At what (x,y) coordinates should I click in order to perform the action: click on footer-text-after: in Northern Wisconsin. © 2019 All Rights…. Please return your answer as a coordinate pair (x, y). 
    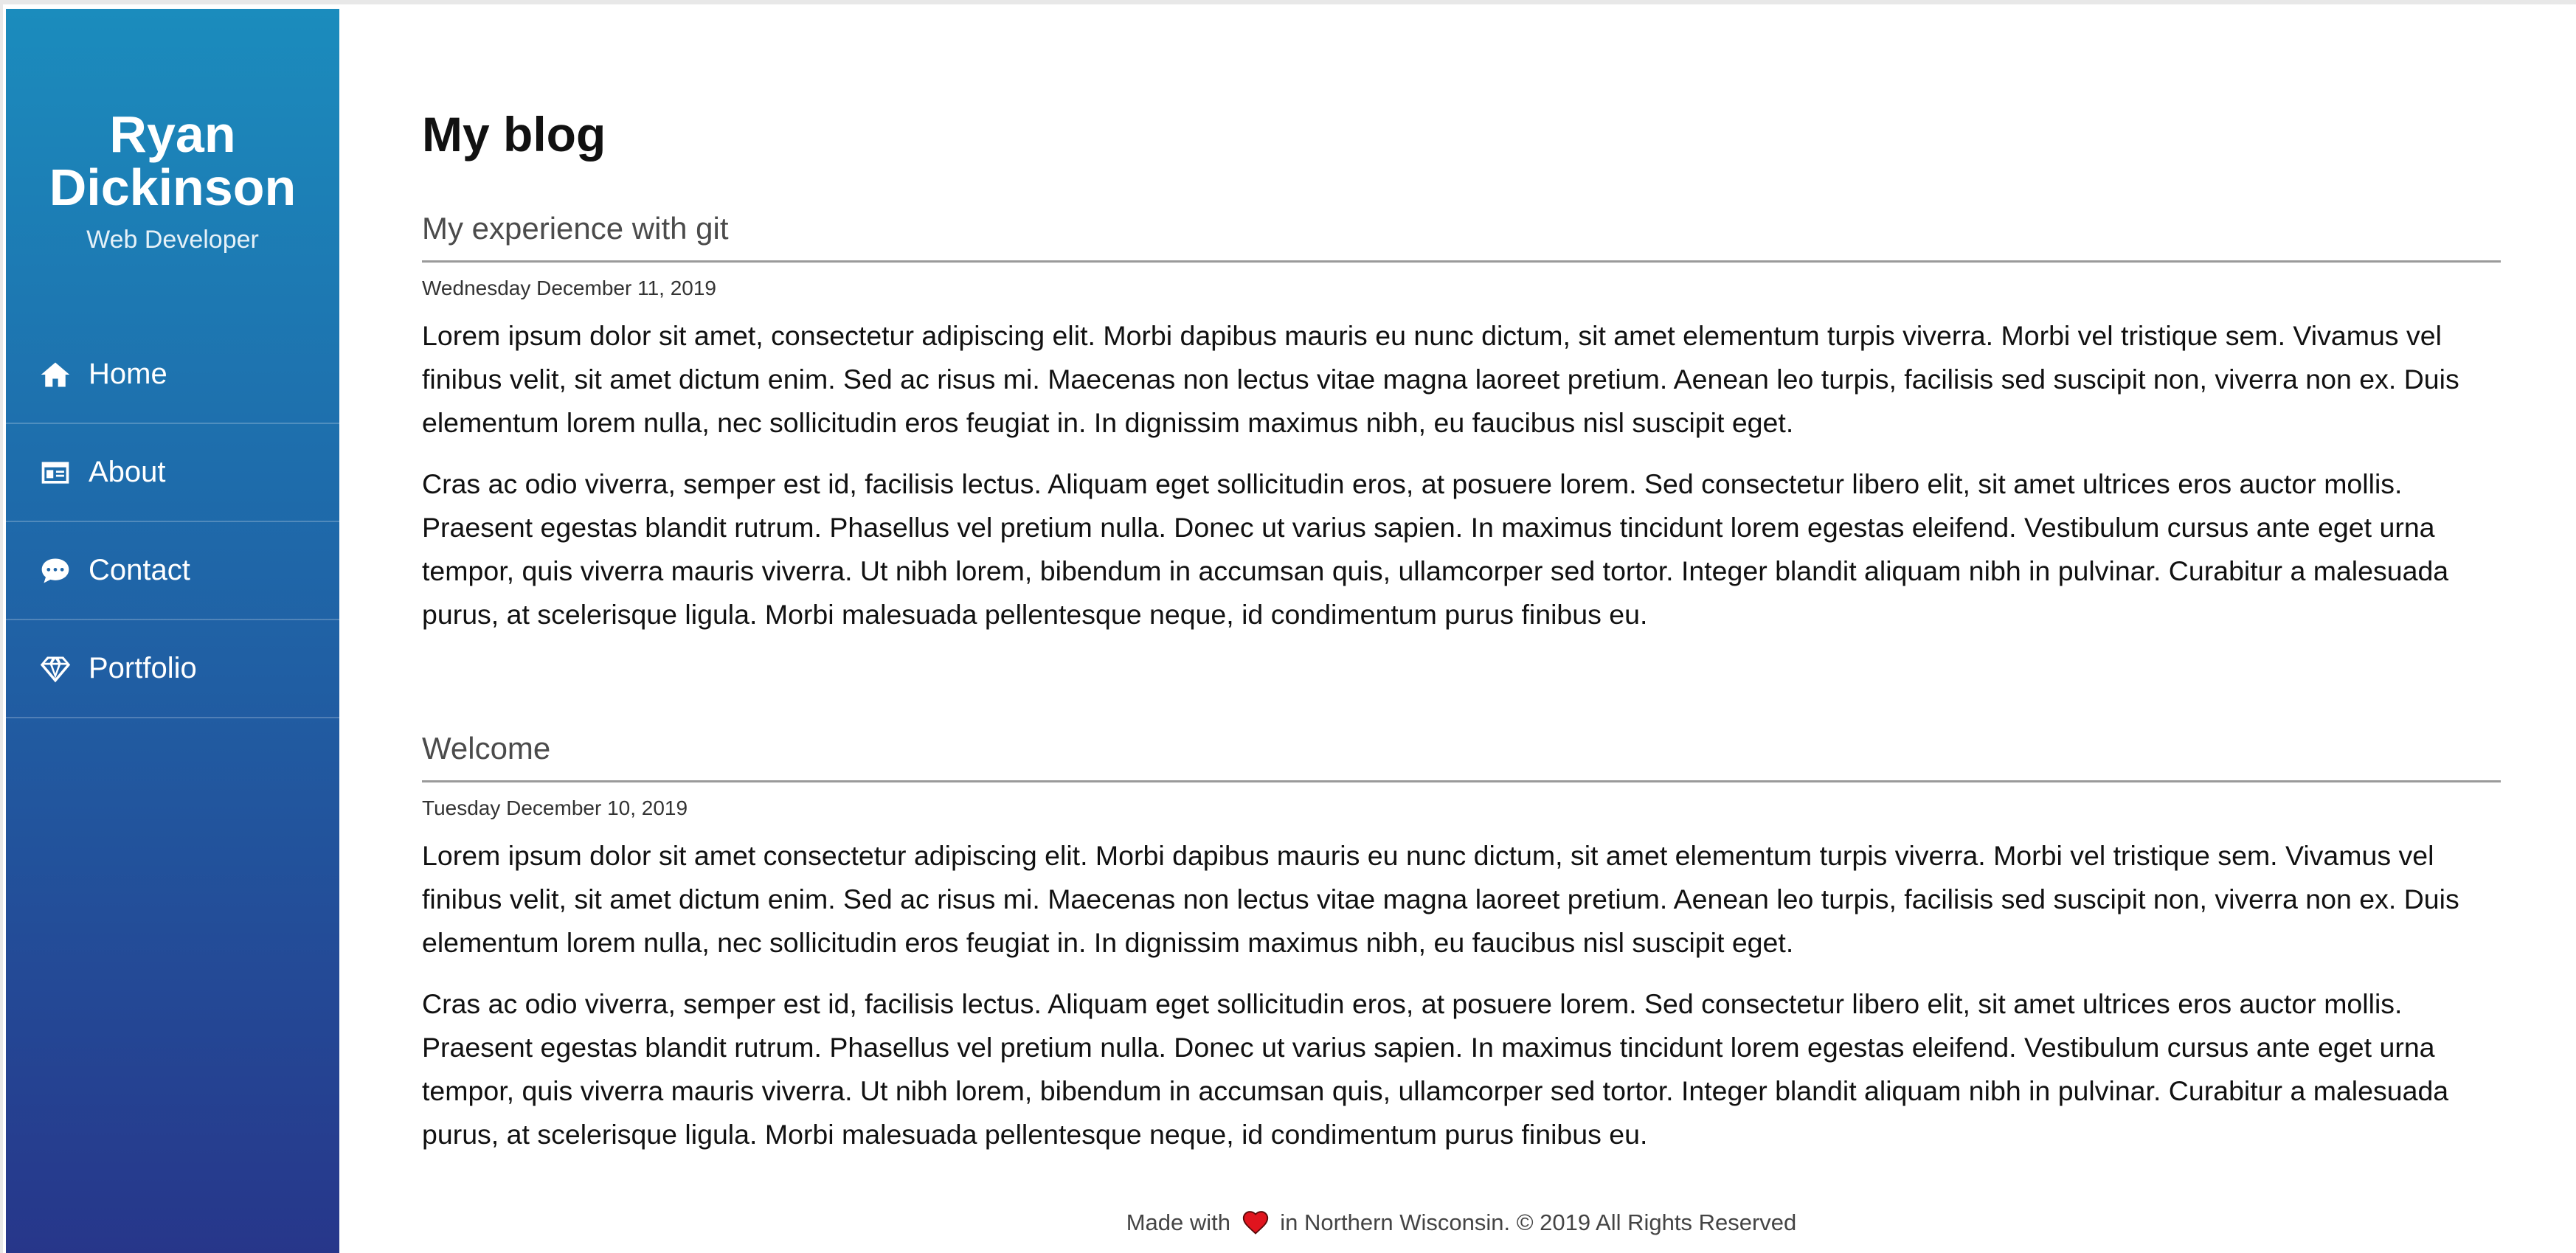
    Looking at the image, I should click on (1539, 1222).